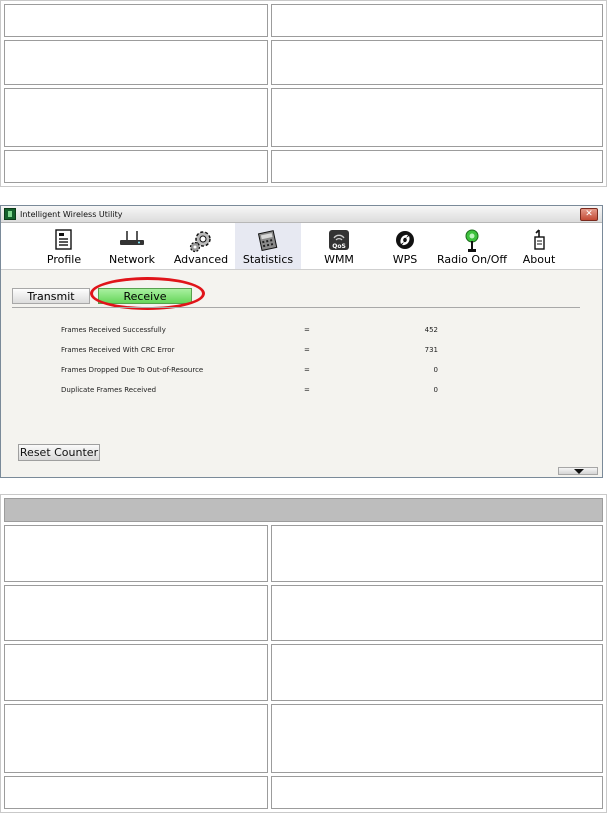 The width and height of the screenshot is (608, 813). What do you see at coordinates (71, 214) in the screenshot?
I see `window-title: Intelligent Wireless Utility` at bounding box center [71, 214].